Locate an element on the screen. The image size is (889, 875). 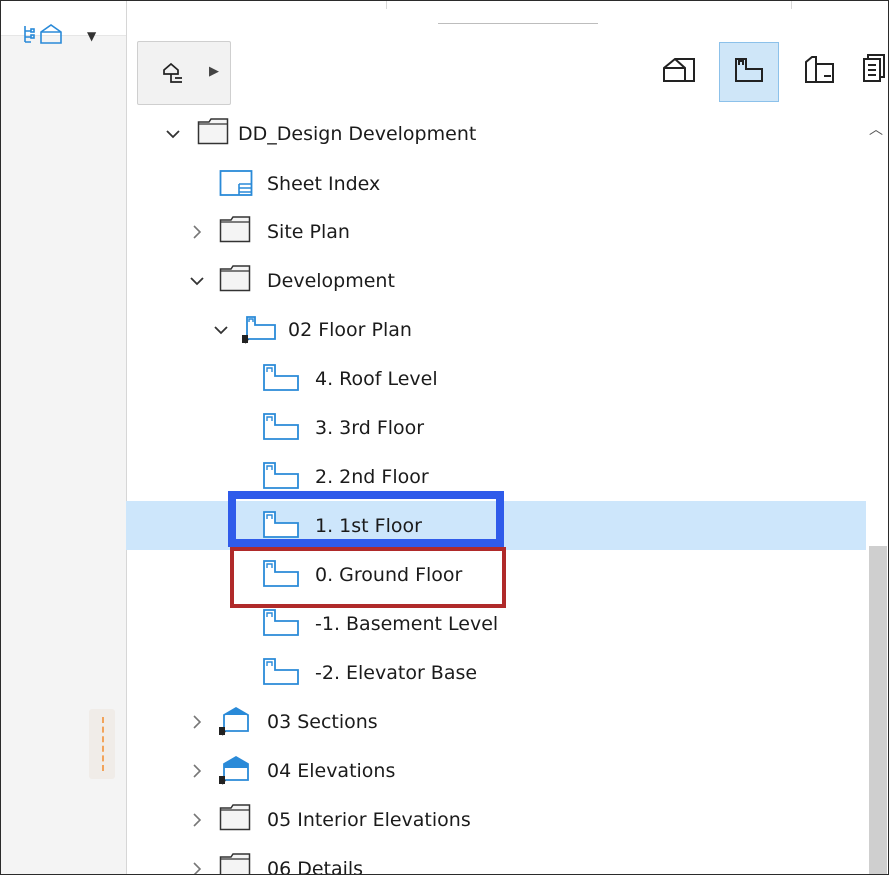
tree-options-button: ▶ is located at coordinates (184, 73).